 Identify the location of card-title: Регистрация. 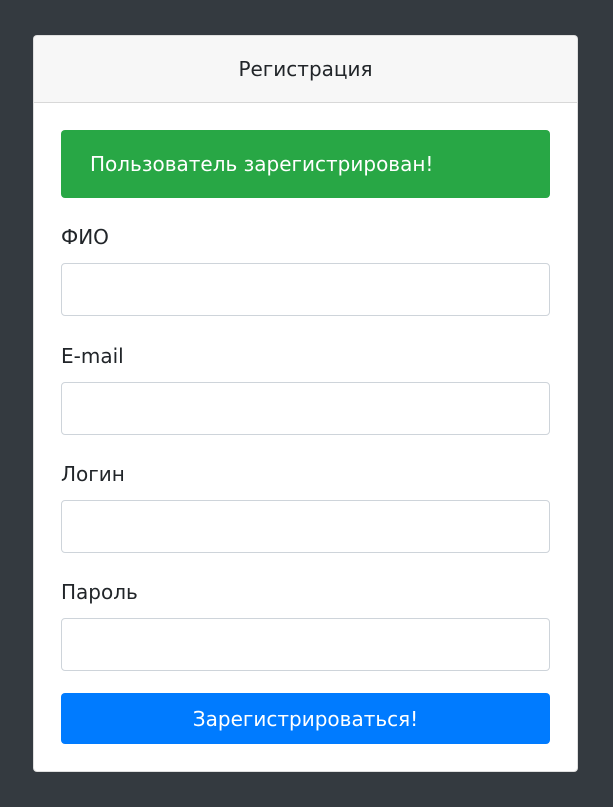
(305, 69).